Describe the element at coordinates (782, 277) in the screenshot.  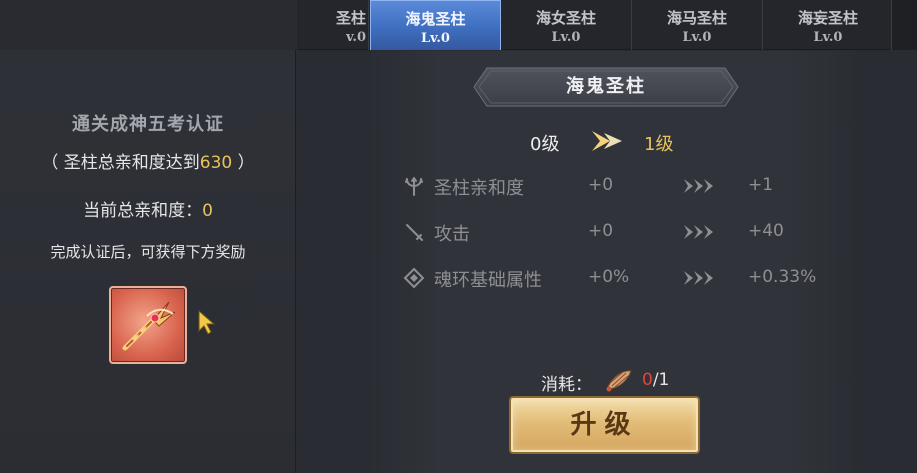
I see `stat-next: +0.33%` at that location.